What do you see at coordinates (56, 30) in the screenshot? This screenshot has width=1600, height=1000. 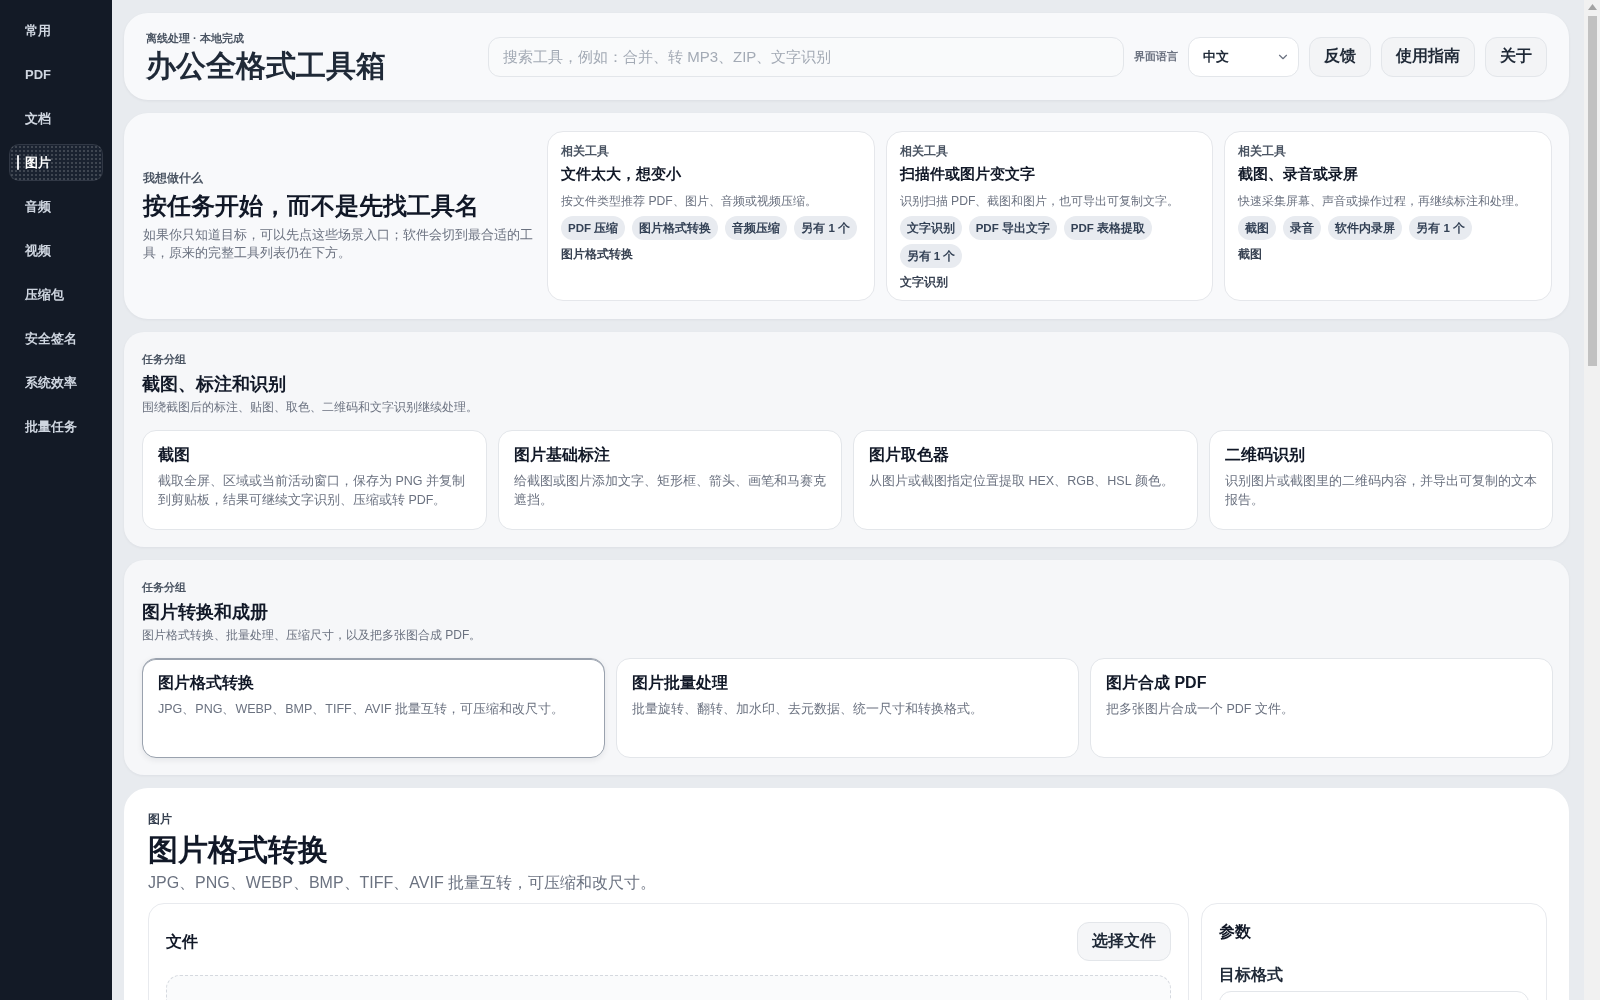 I see `sidebar-item: 常用` at bounding box center [56, 30].